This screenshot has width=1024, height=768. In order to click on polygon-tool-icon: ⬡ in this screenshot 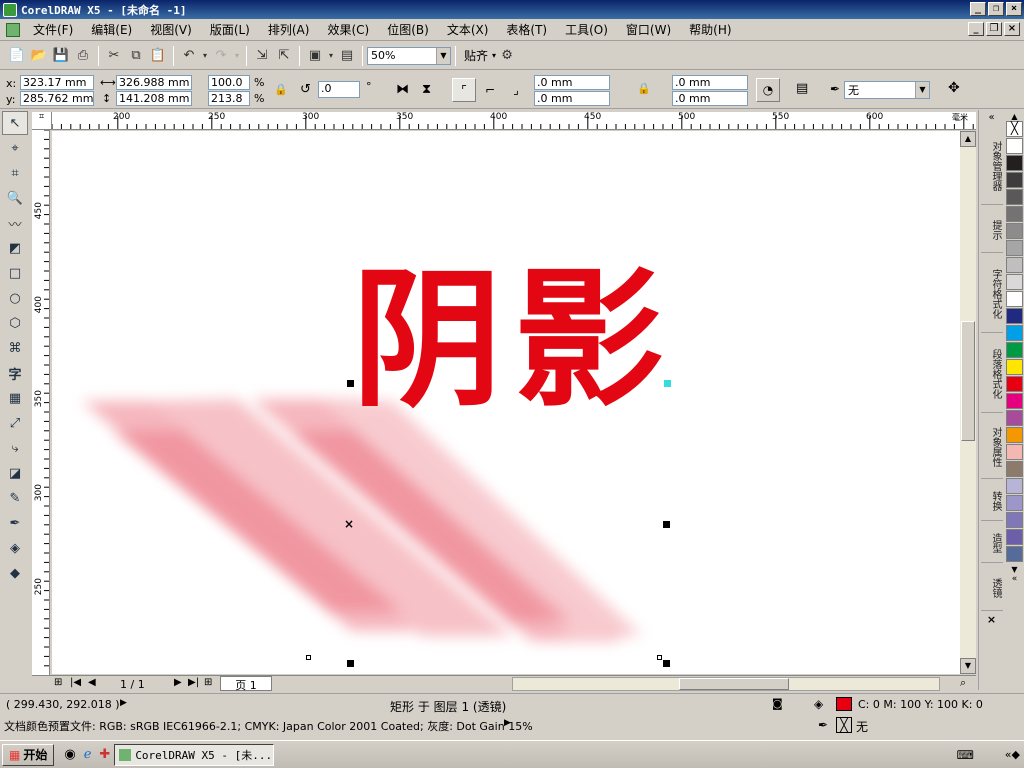, I will do `click(15, 323)`.